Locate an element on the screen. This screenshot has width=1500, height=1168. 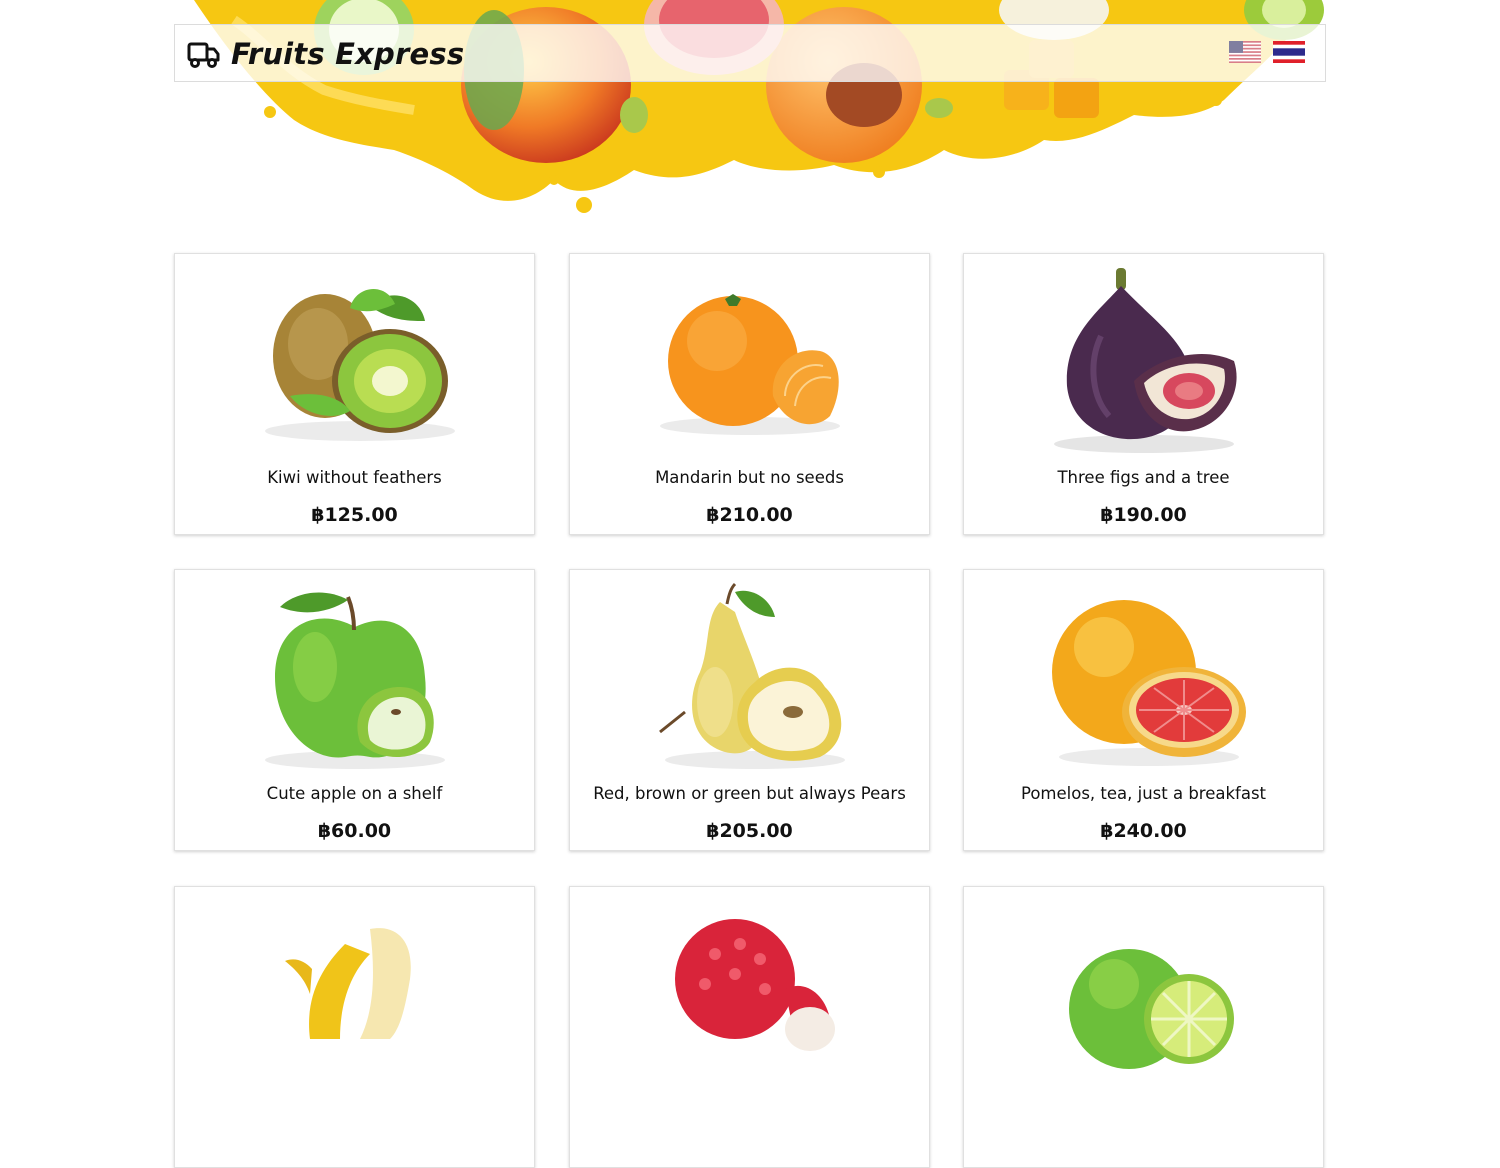
top-navbar: Fruits Express is located at coordinates (750, 53).